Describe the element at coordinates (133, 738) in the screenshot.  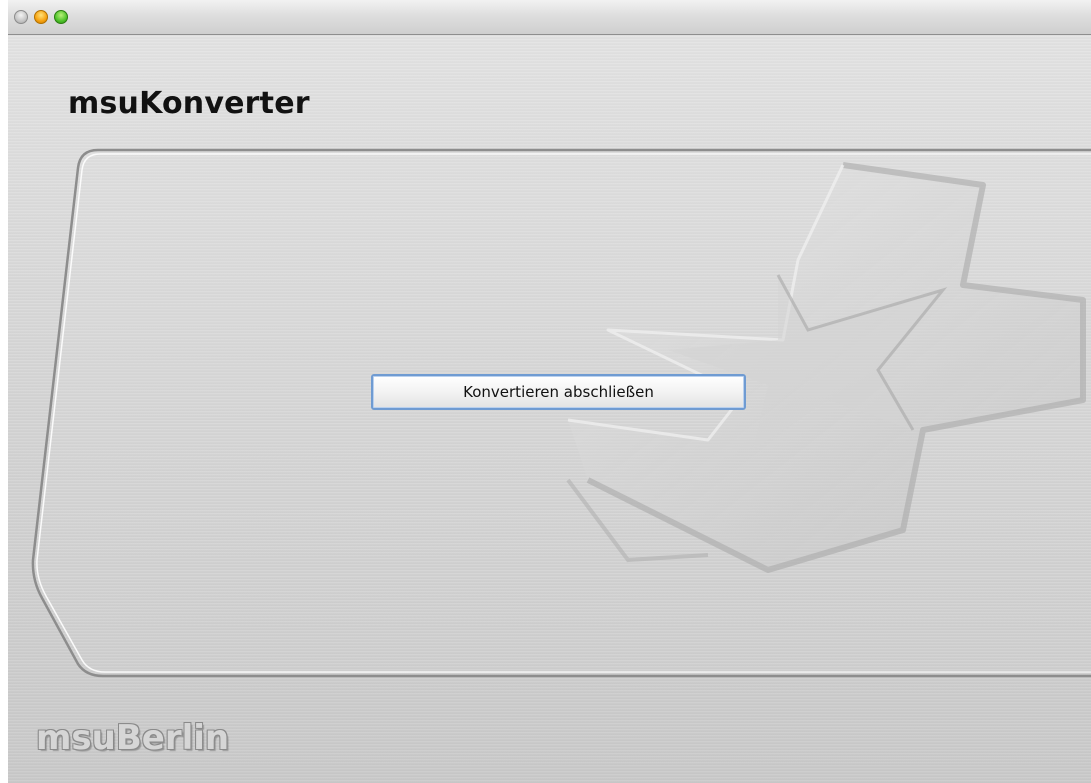
I see `brand-logo-text: msuBerlin` at that location.